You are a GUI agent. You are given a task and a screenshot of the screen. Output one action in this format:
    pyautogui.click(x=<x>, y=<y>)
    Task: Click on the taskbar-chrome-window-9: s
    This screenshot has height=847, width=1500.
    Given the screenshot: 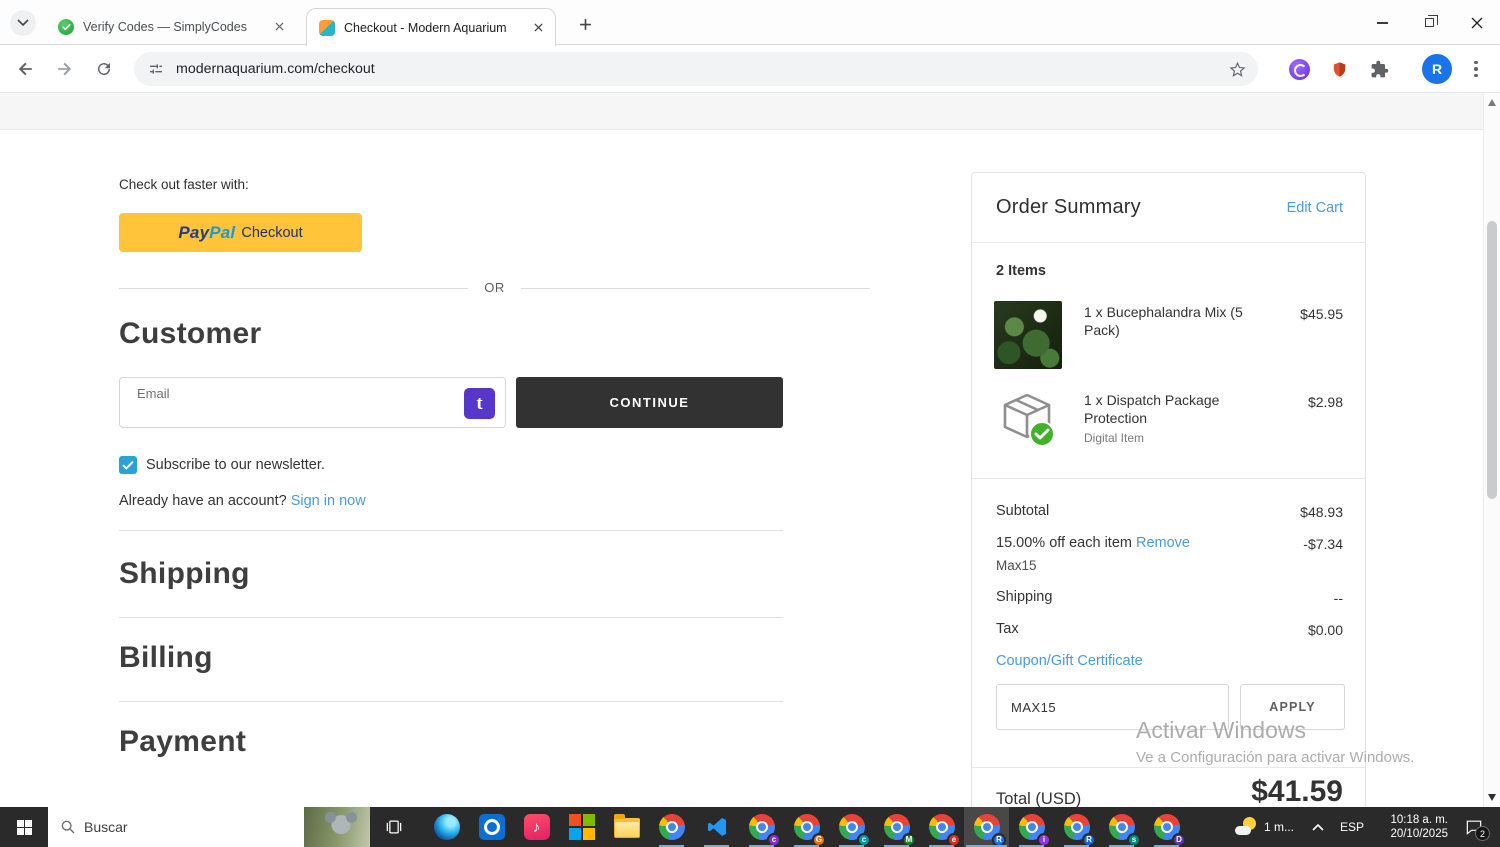 What is the action you would take?
    pyautogui.click(x=1121, y=827)
    